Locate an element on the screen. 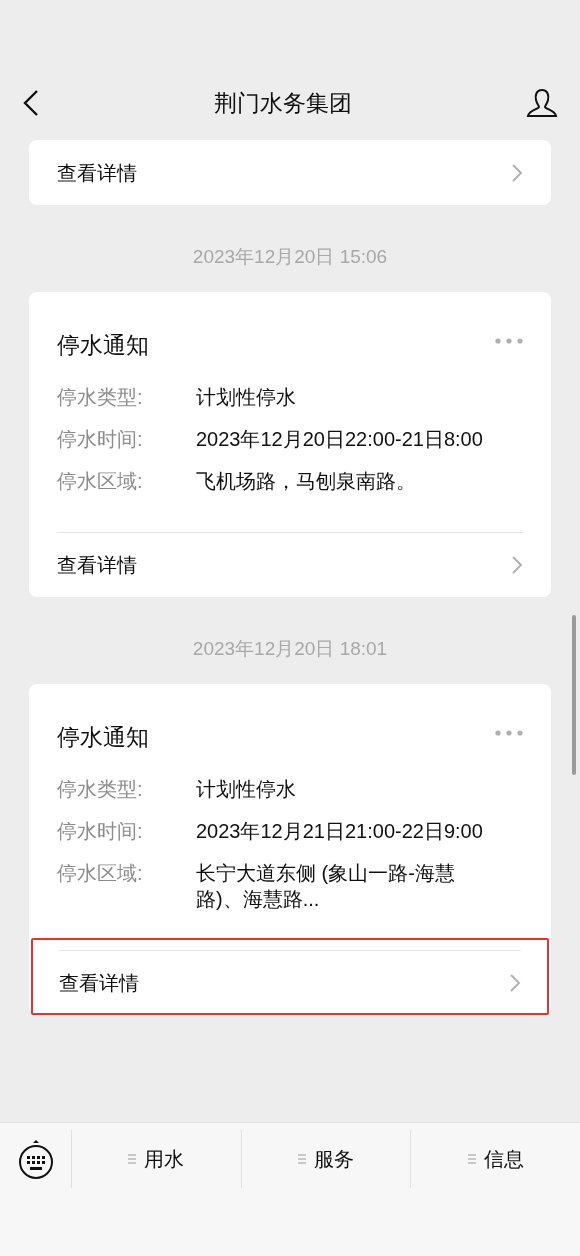 This screenshot has height=1256, width=580. field-value: 2023年12月20日22:00-21日8:00 is located at coordinates (340, 439).